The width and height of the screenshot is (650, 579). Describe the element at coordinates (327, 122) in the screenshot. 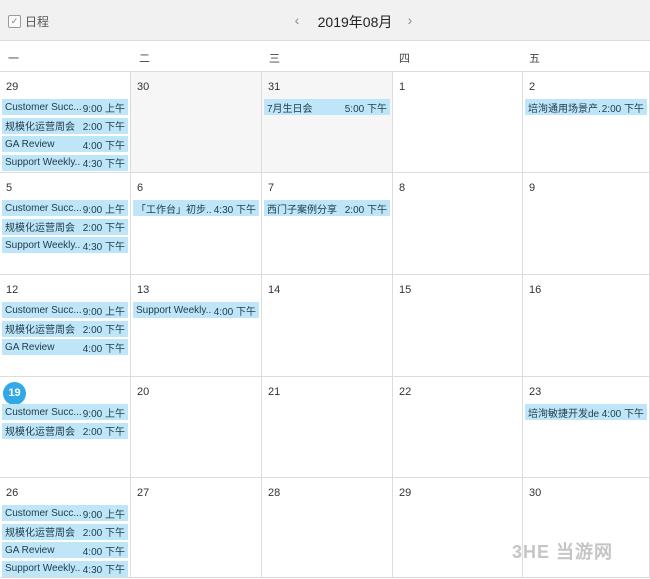

I see `day-cell: 31 7月生日会 5:00 下午` at that location.